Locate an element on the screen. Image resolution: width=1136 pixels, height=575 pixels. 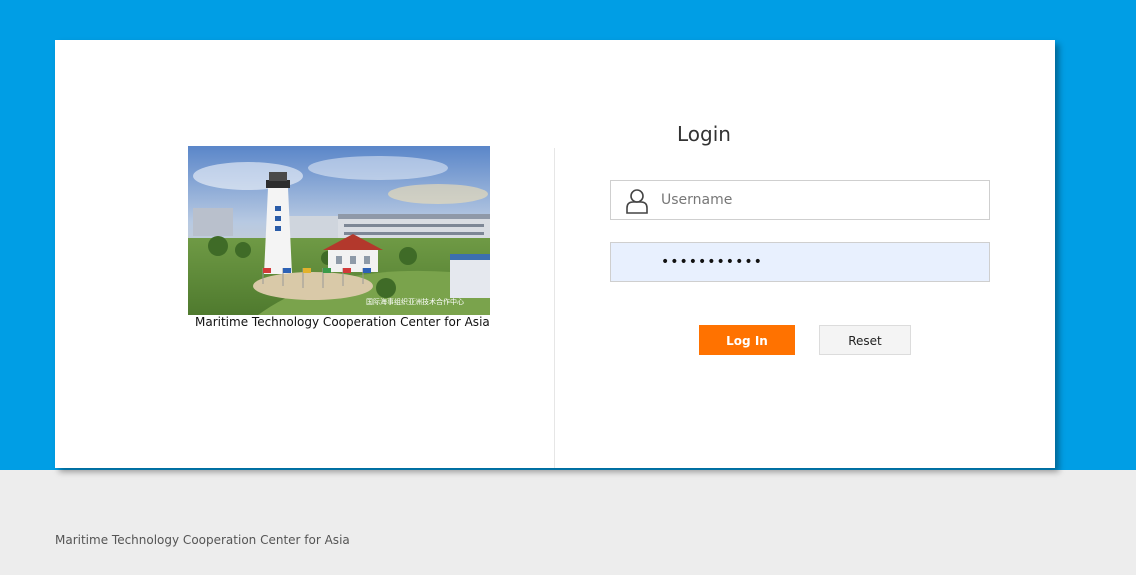
username-field is located at coordinates (800, 200).